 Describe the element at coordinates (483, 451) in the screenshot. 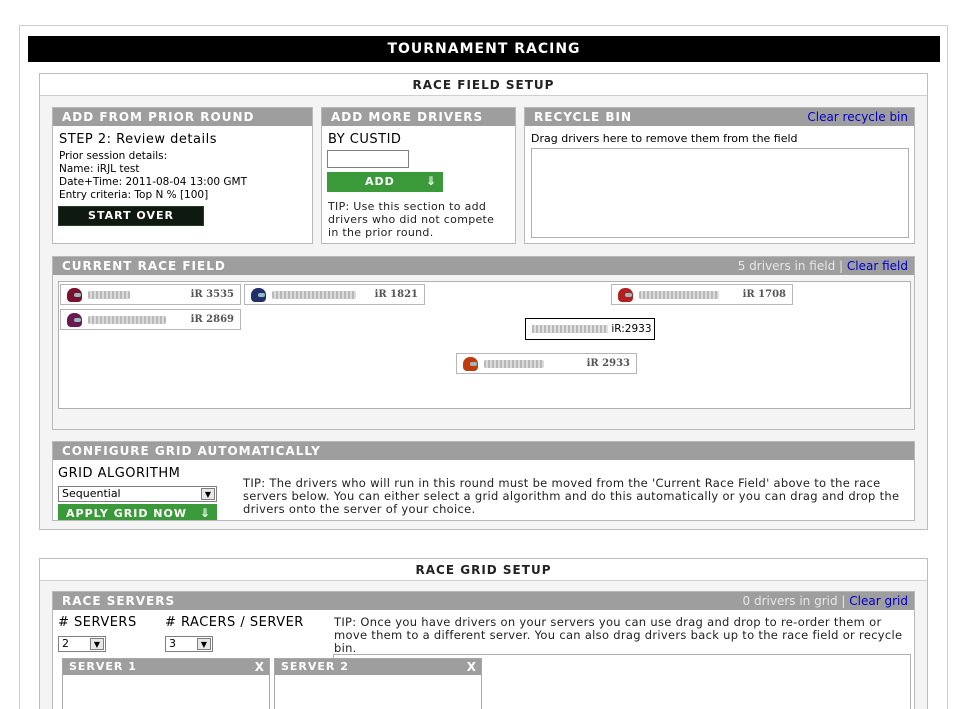

I see `configure-grid-header: CONFIGURE GRID AUTOMATICALLY` at that location.